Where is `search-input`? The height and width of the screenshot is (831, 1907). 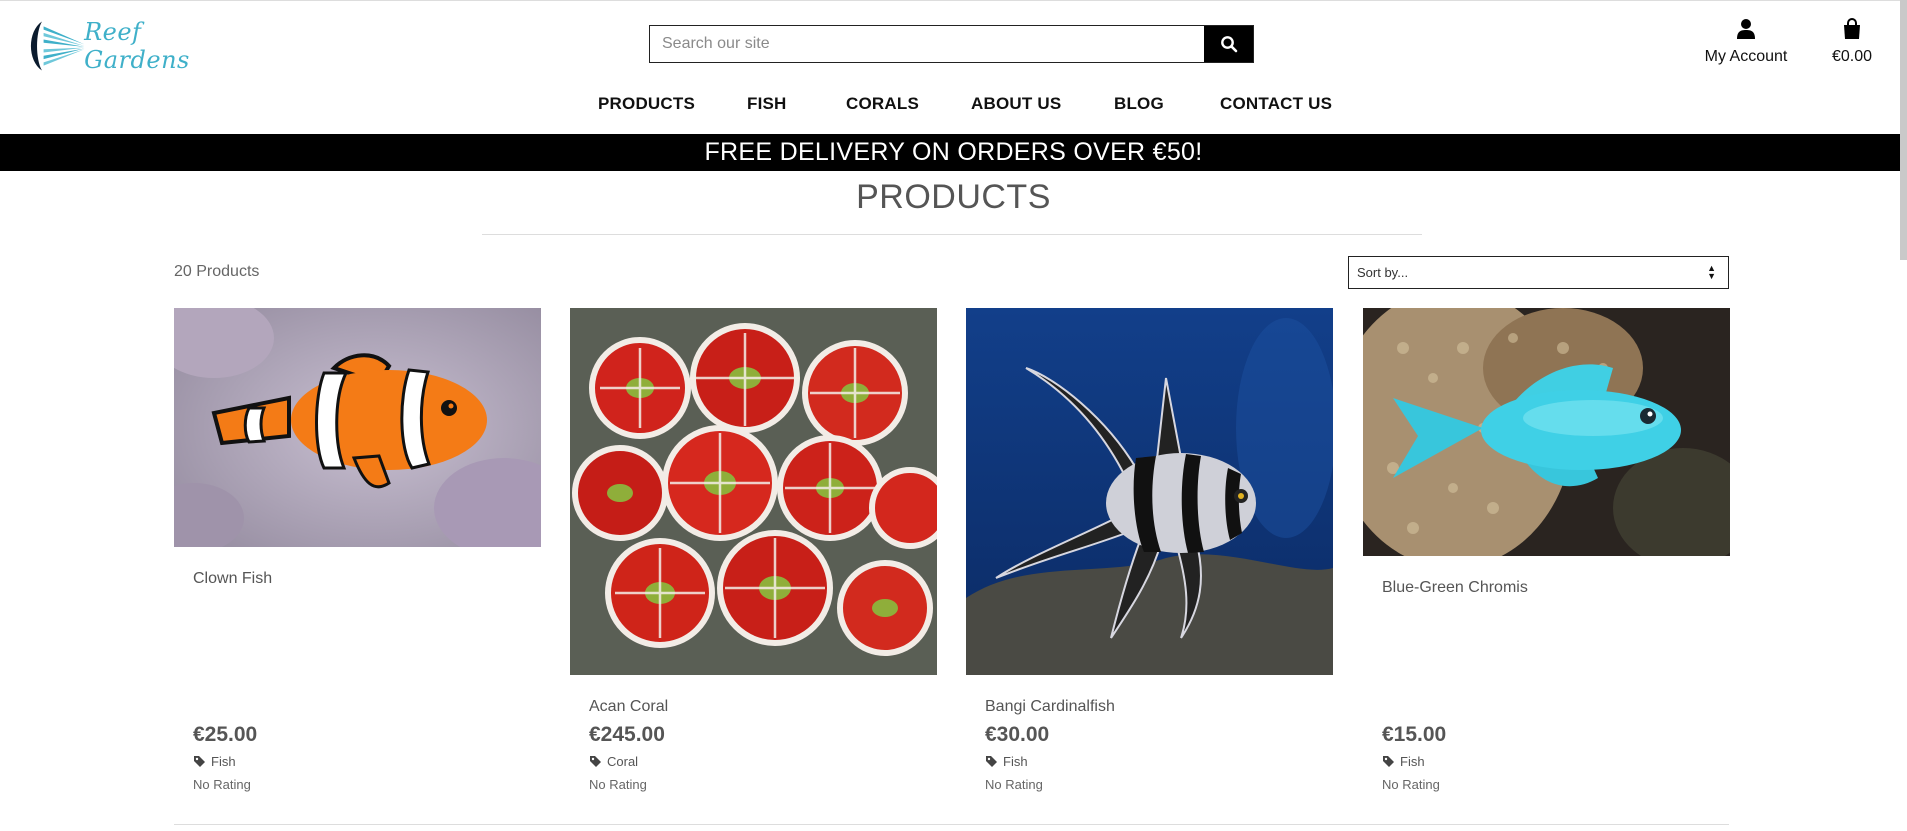
search-input is located at coordinates (927, 44).